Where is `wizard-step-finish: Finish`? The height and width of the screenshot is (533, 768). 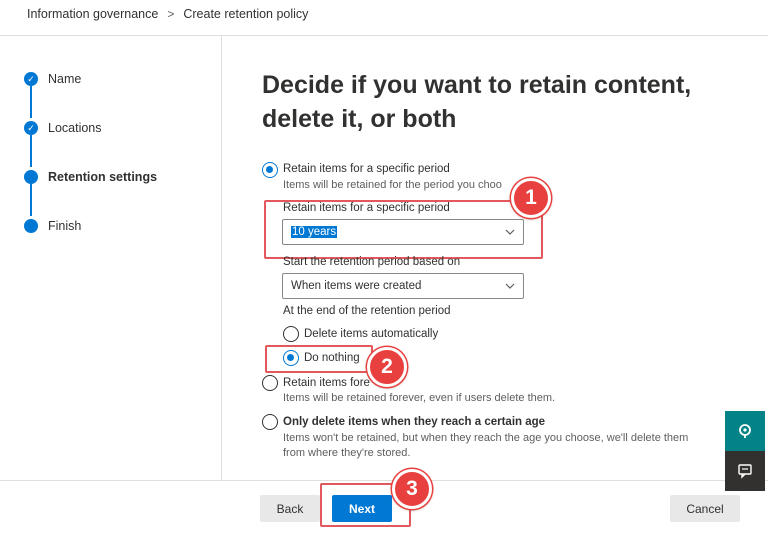
wizard-step-finish: Finish is located at coordinates (52, 226).